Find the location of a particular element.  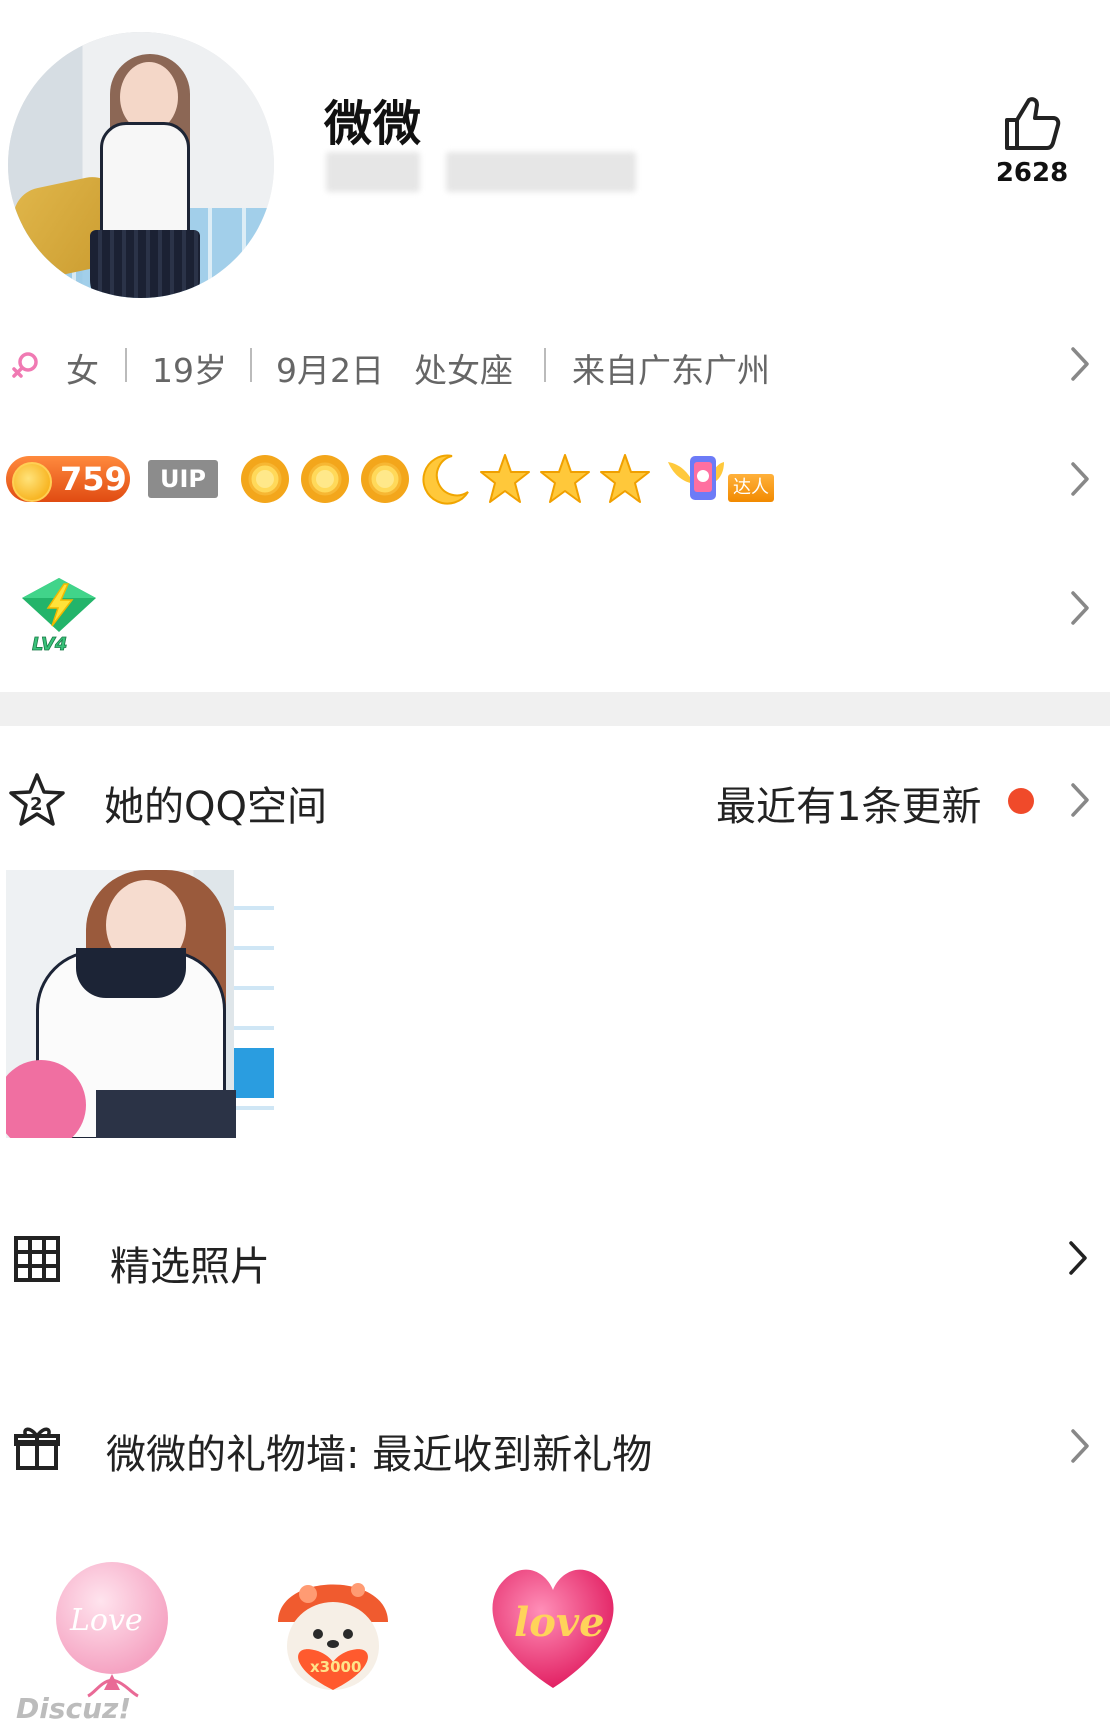

vip-badge: UIP is located at coordinates (183, 479).